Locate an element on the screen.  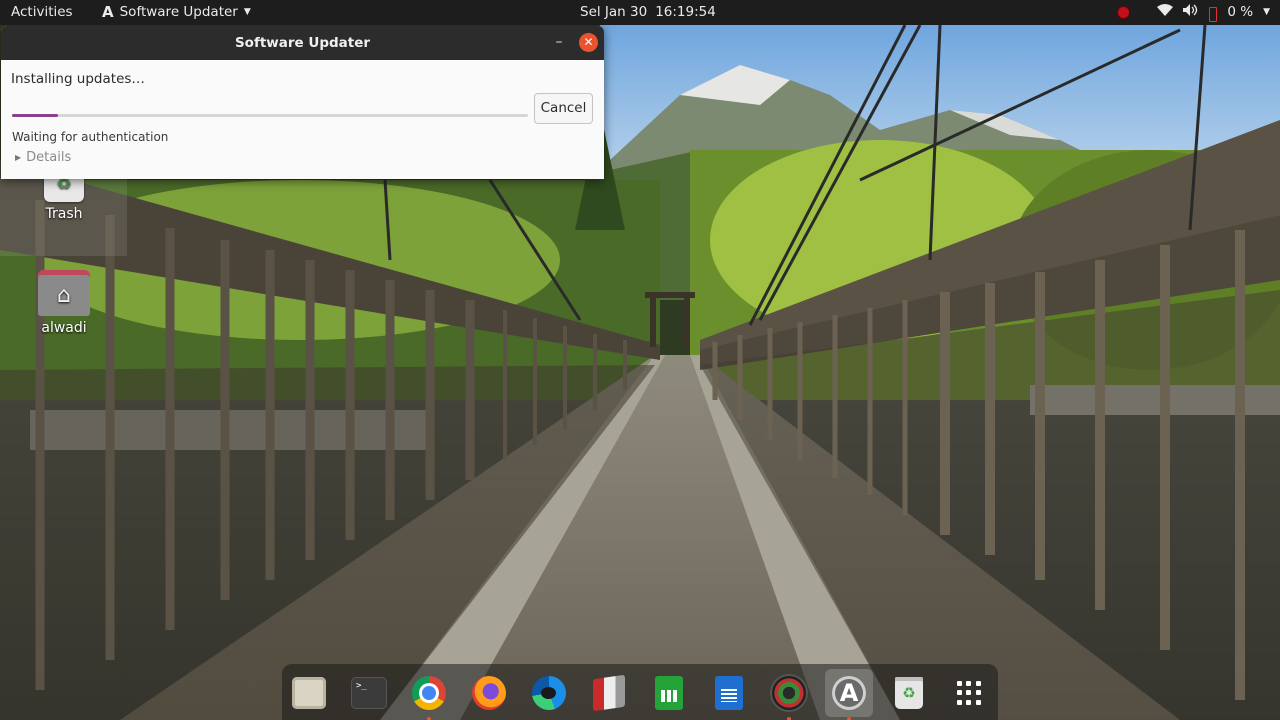
network-wifi-icon is located at coordinates (1165, 12).